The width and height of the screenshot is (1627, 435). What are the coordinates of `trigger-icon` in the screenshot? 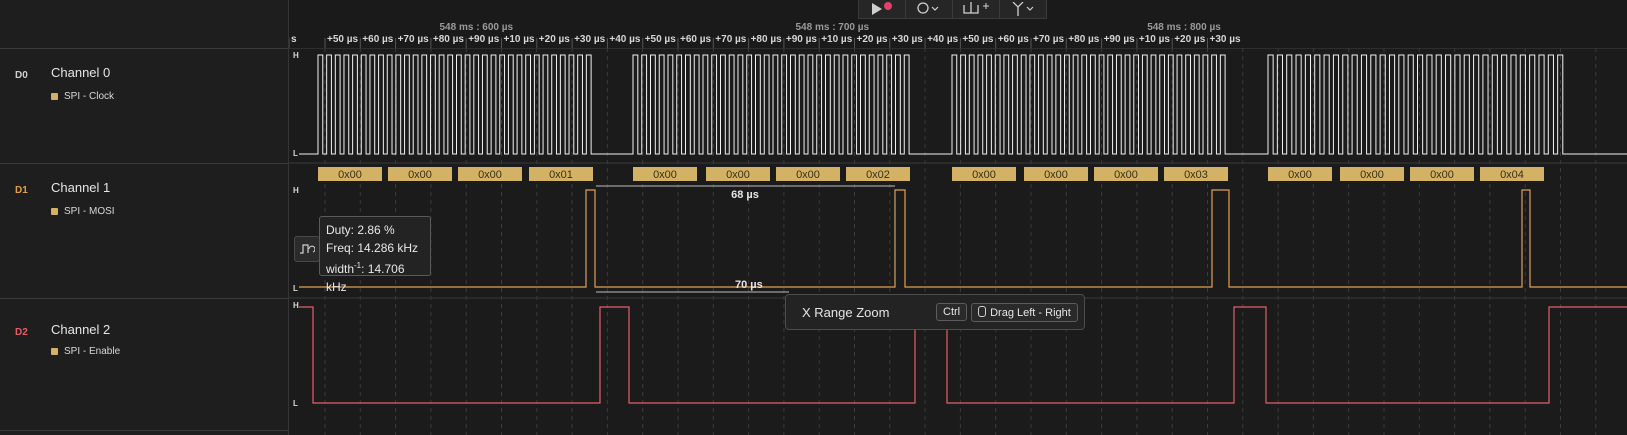 It's located at (1023, 9).